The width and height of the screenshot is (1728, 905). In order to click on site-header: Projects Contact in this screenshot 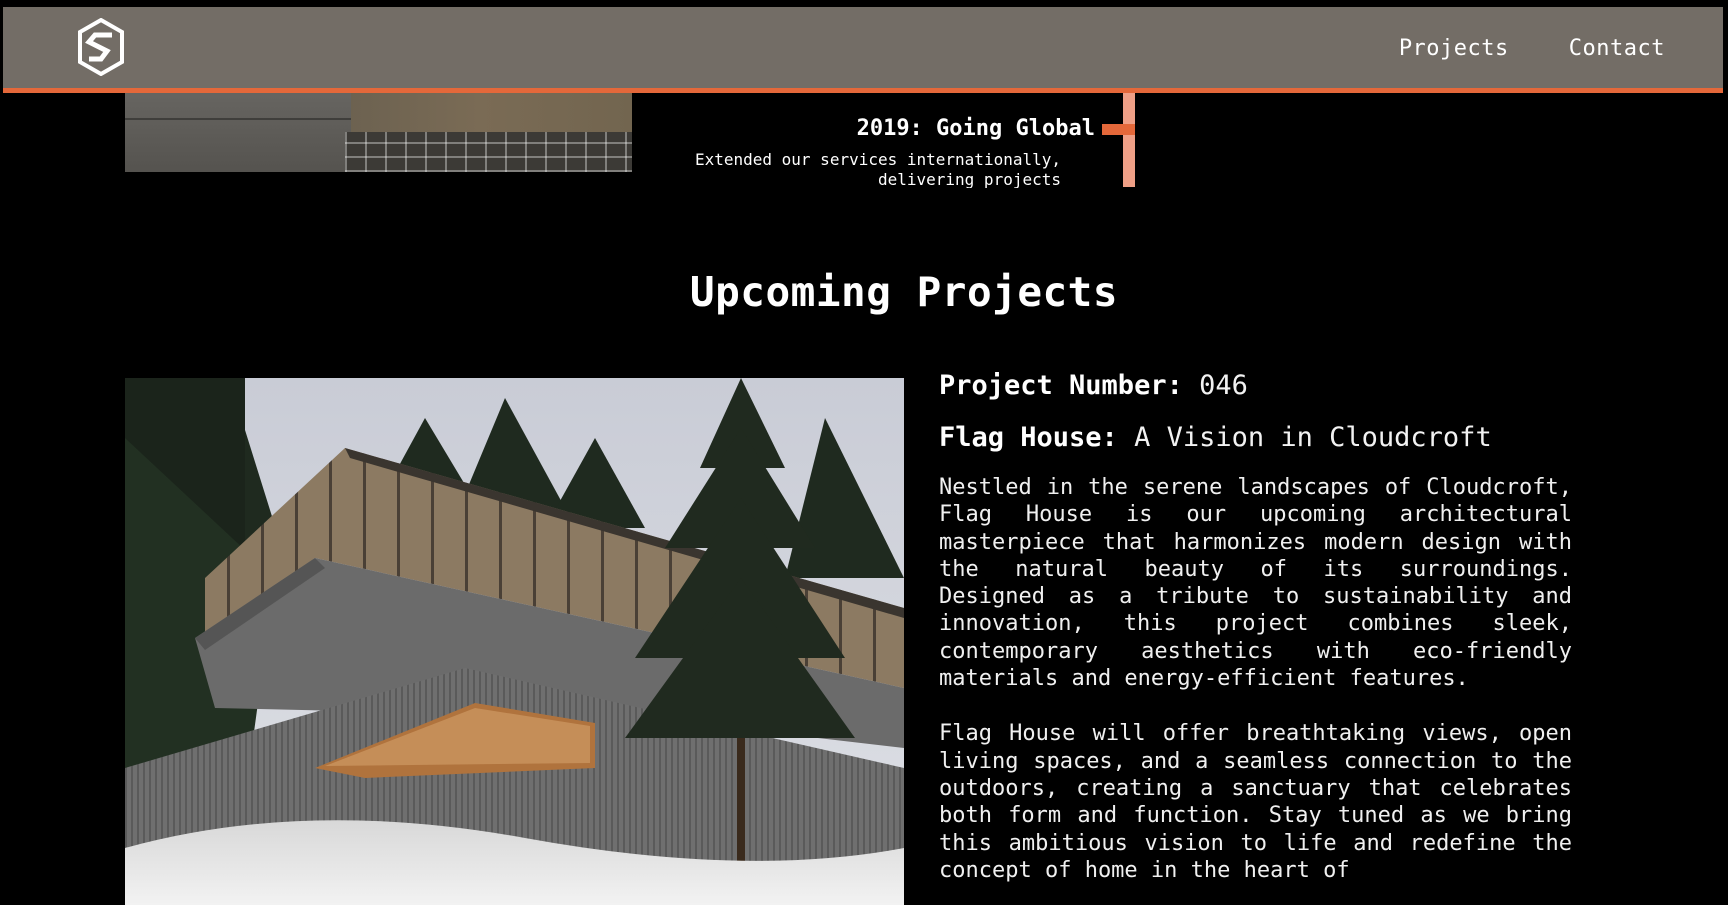, I will do `click(863, 50)`.